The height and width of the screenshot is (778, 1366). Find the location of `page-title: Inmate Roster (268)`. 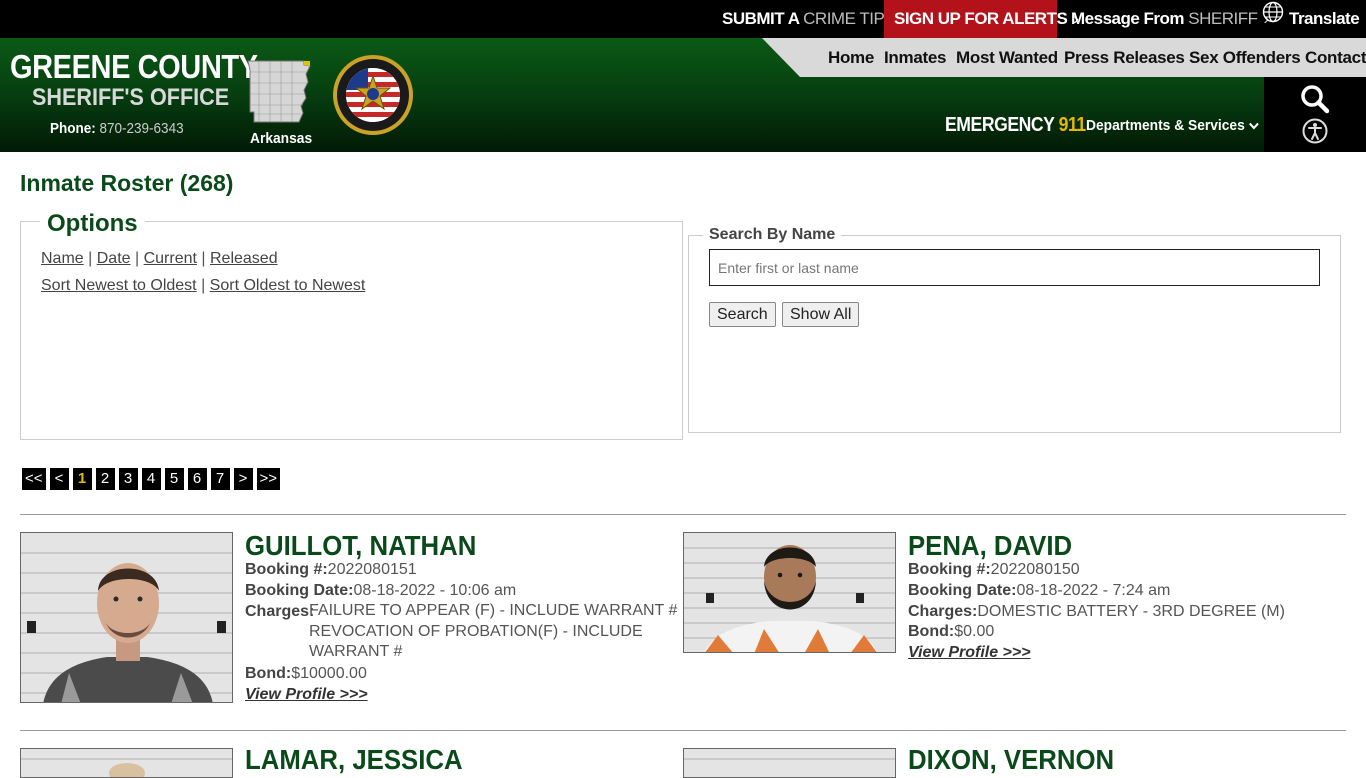

page-title: Inmate Roster (268) is located at coordinates (127, 183).